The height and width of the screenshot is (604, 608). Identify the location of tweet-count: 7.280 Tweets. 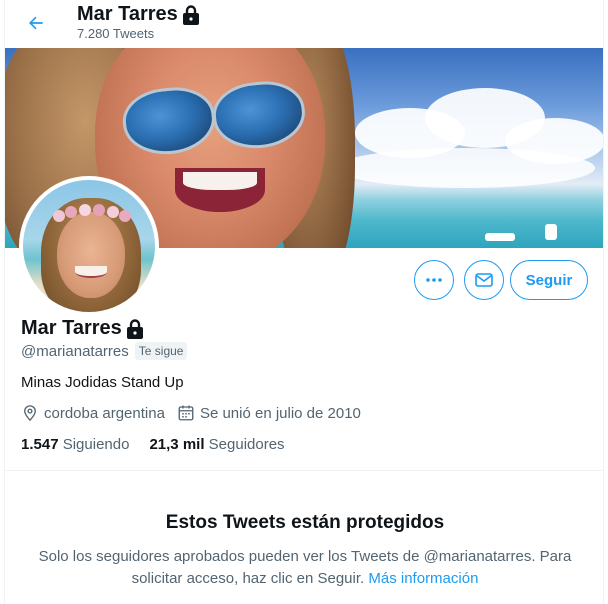
(116, 33).